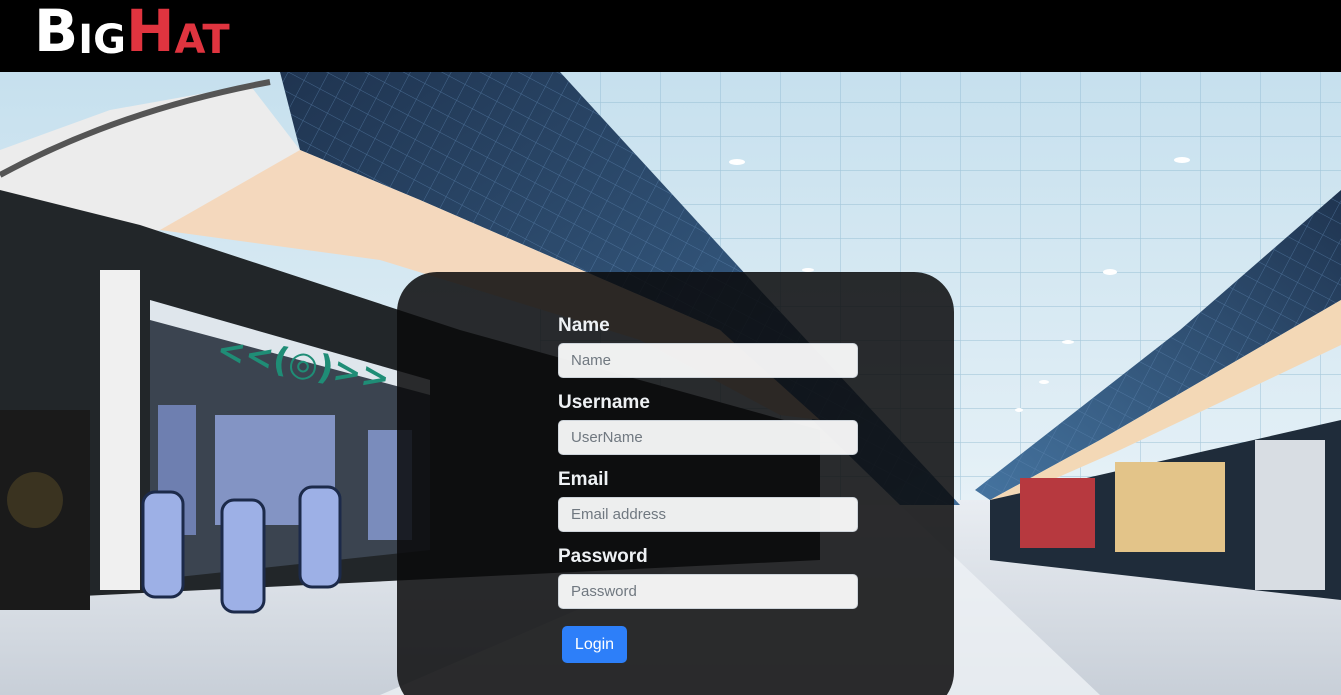 The height and width of the screenshot is (695, 1341). Describe the element at coordinates (708, 591) in the screenshot. I see `password-input` at that location.